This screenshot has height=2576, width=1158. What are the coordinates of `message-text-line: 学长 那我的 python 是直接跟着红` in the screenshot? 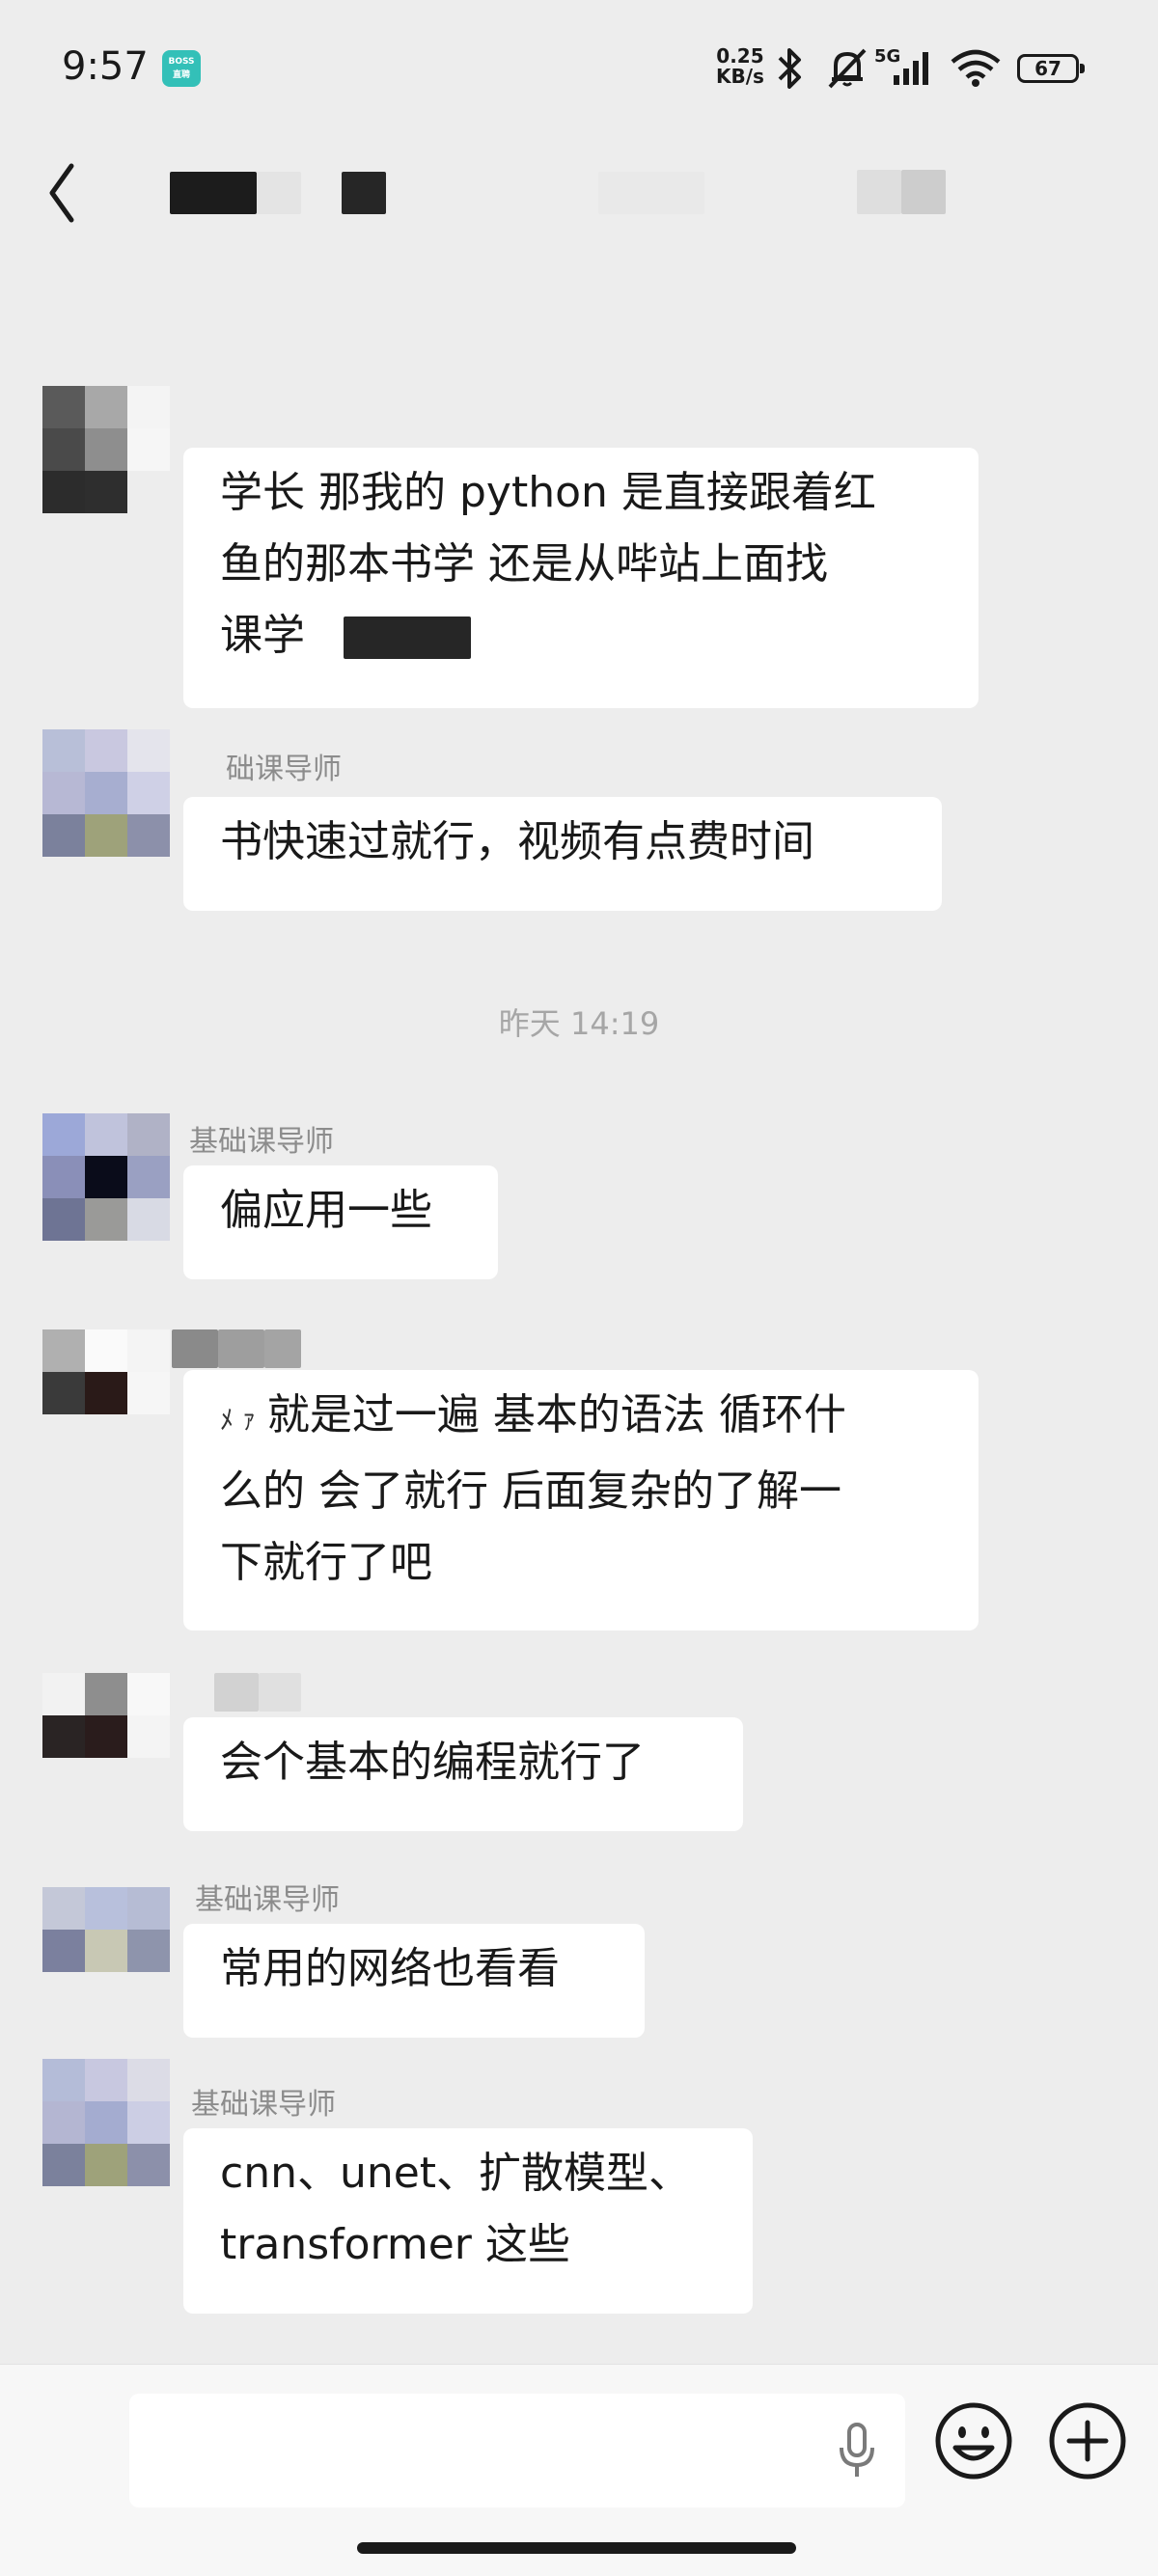 It's located at (548, 493).